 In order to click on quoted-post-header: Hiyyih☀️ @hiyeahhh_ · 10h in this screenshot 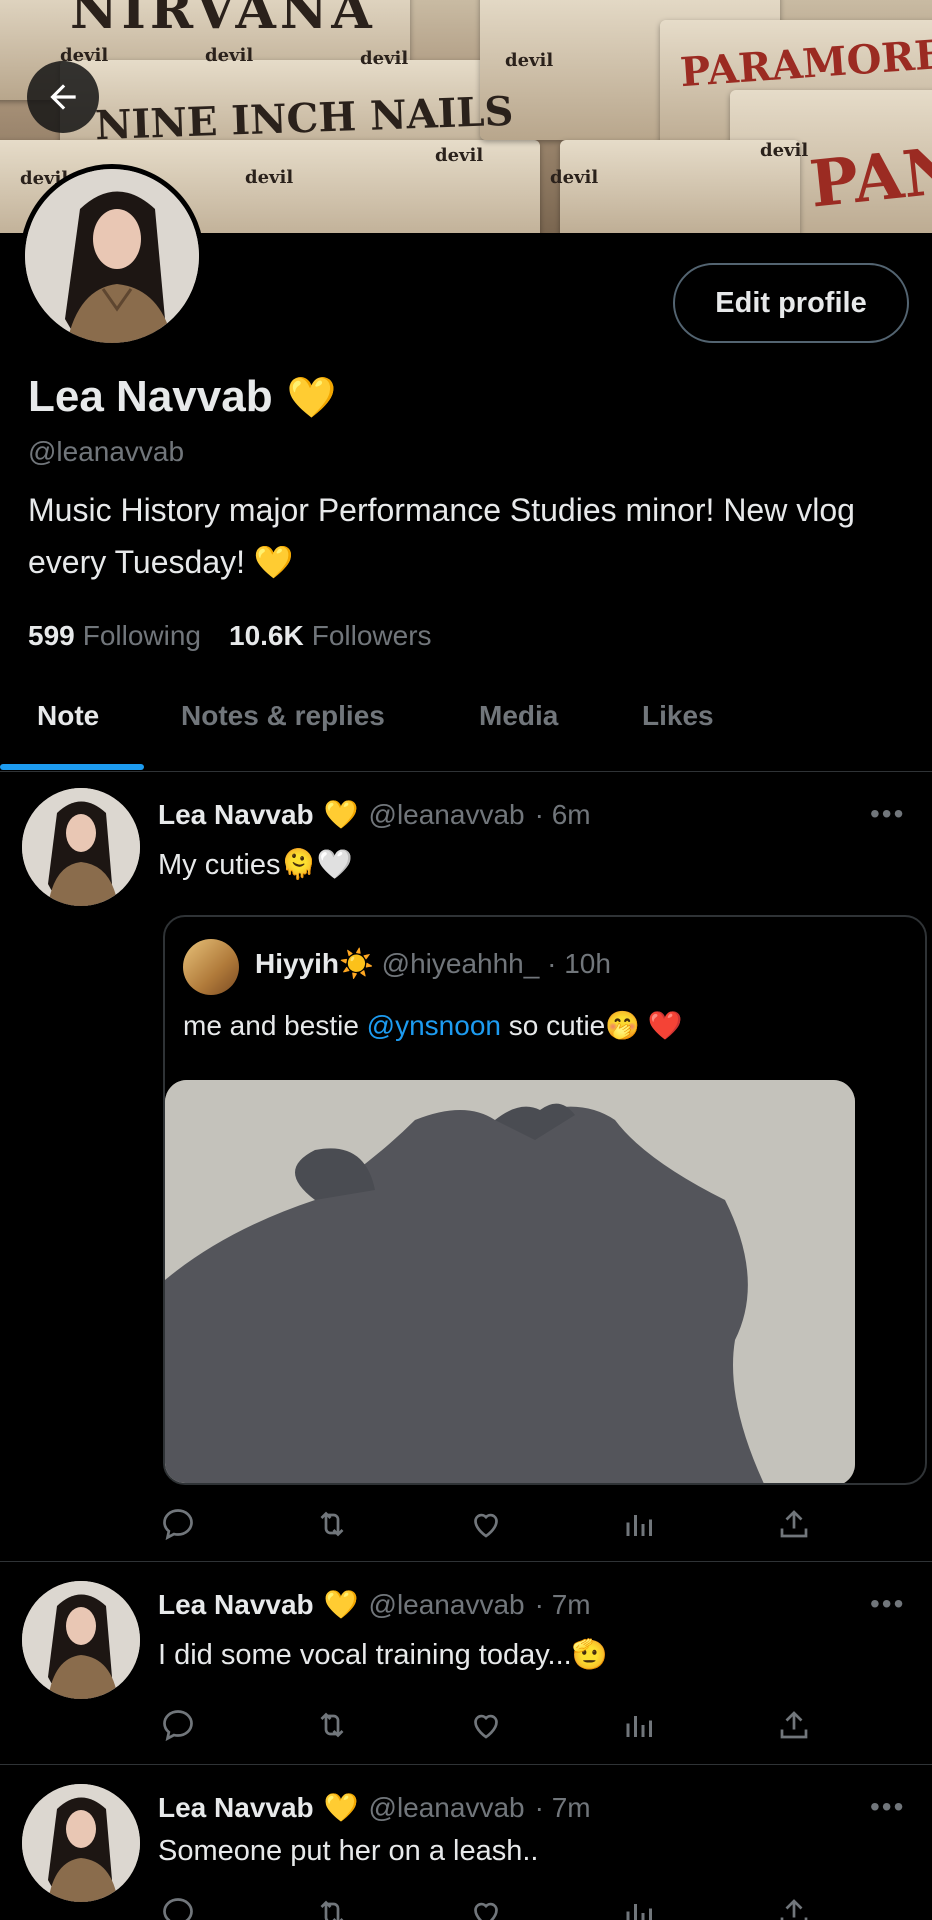, I will do `click(433, 963)`.